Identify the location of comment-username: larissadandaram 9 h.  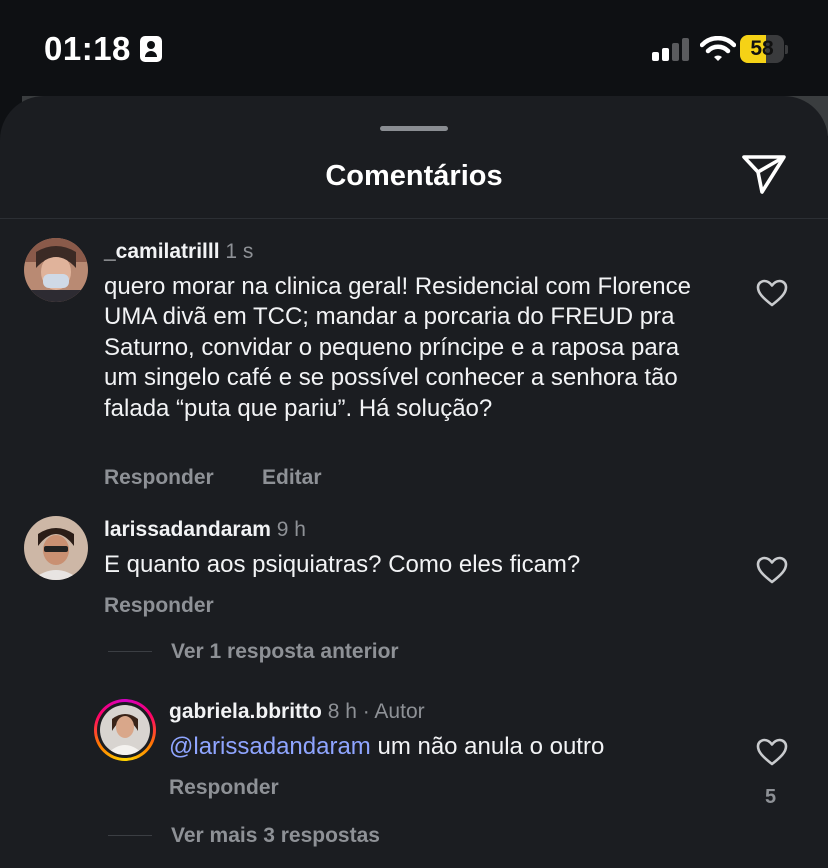
(205, 530).